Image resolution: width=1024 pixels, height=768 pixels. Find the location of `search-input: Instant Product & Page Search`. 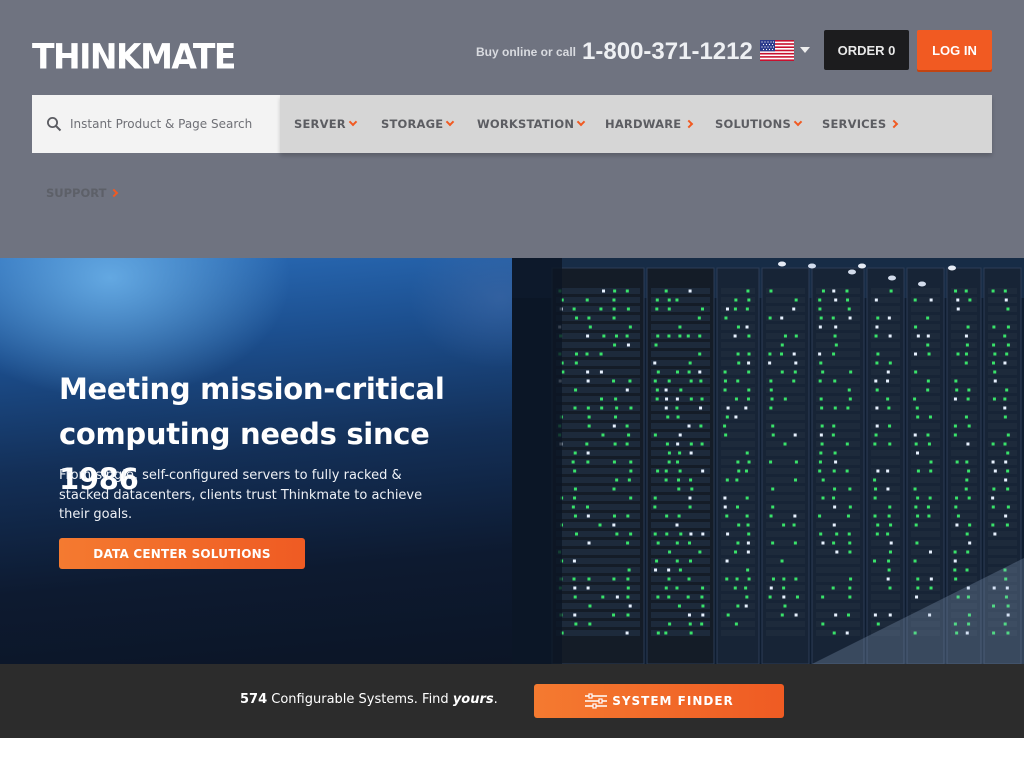

search-input: Instant Product & Page Search is located at coordinates (161, 124).